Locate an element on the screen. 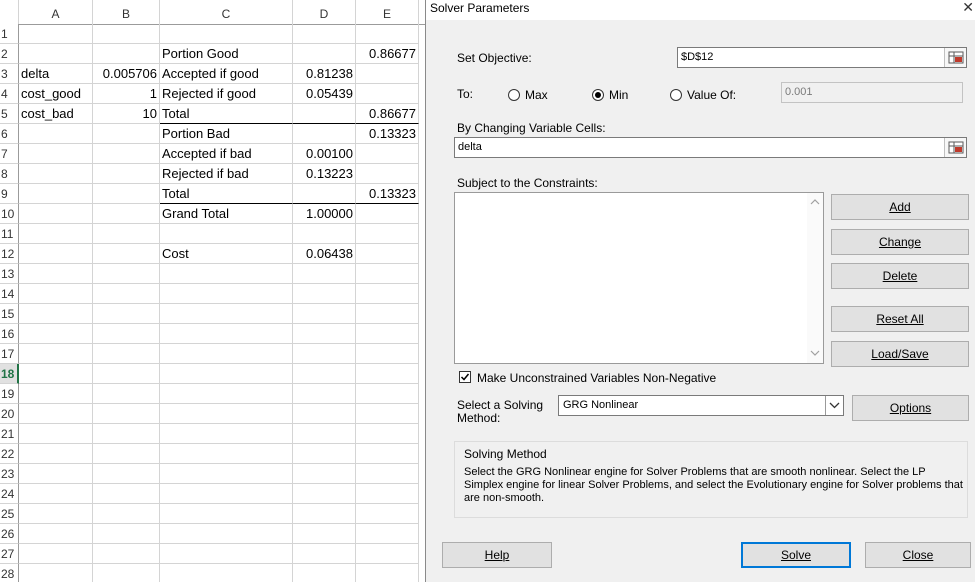 This screenshot has height=582, width=975. cell-e20 is located at coordinates (387, 414).